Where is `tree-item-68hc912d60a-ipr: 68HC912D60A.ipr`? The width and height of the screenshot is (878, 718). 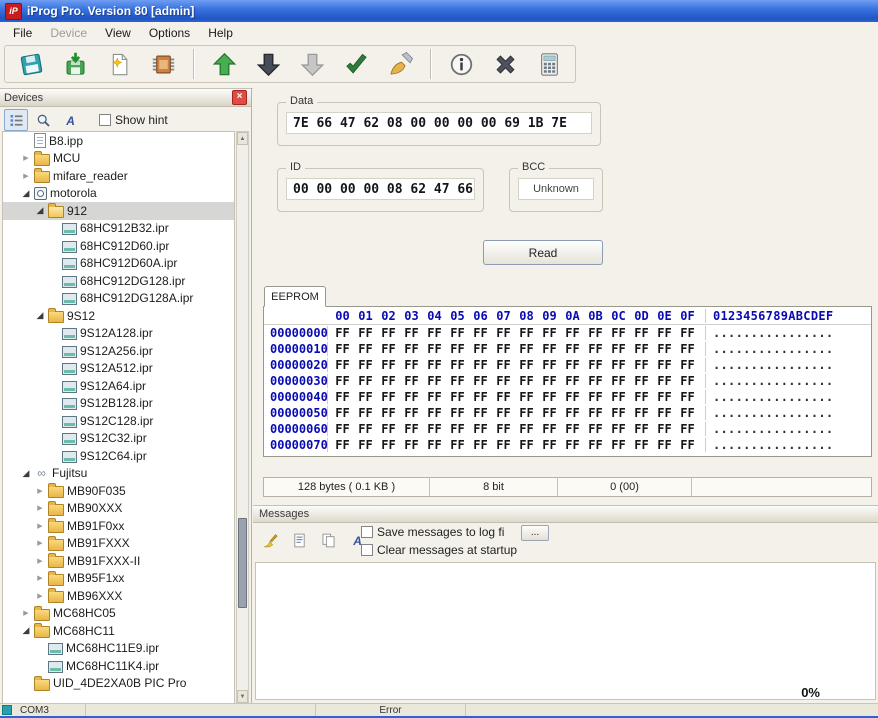
tree-item-68hc912d60a-ipr: 68HC912D60A.ipr is located at coordinates (118, 264).